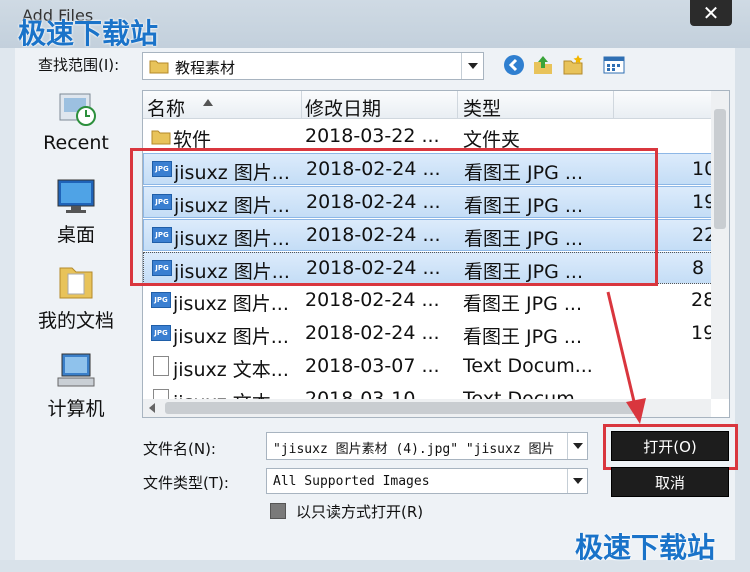  I want to click on close-button: ✕, so click(711, 13).